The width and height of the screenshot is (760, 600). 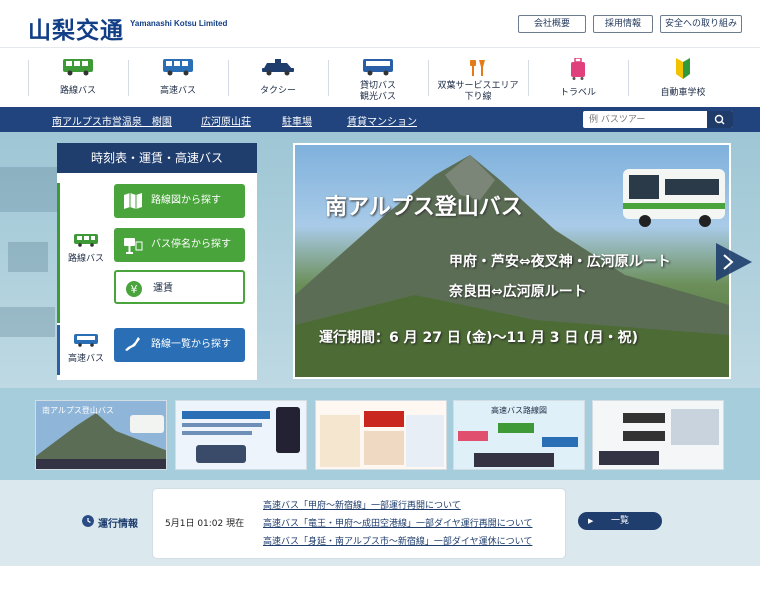 I want to click on nav-driving-school: 自動車学校, so click(x=683, y=78).